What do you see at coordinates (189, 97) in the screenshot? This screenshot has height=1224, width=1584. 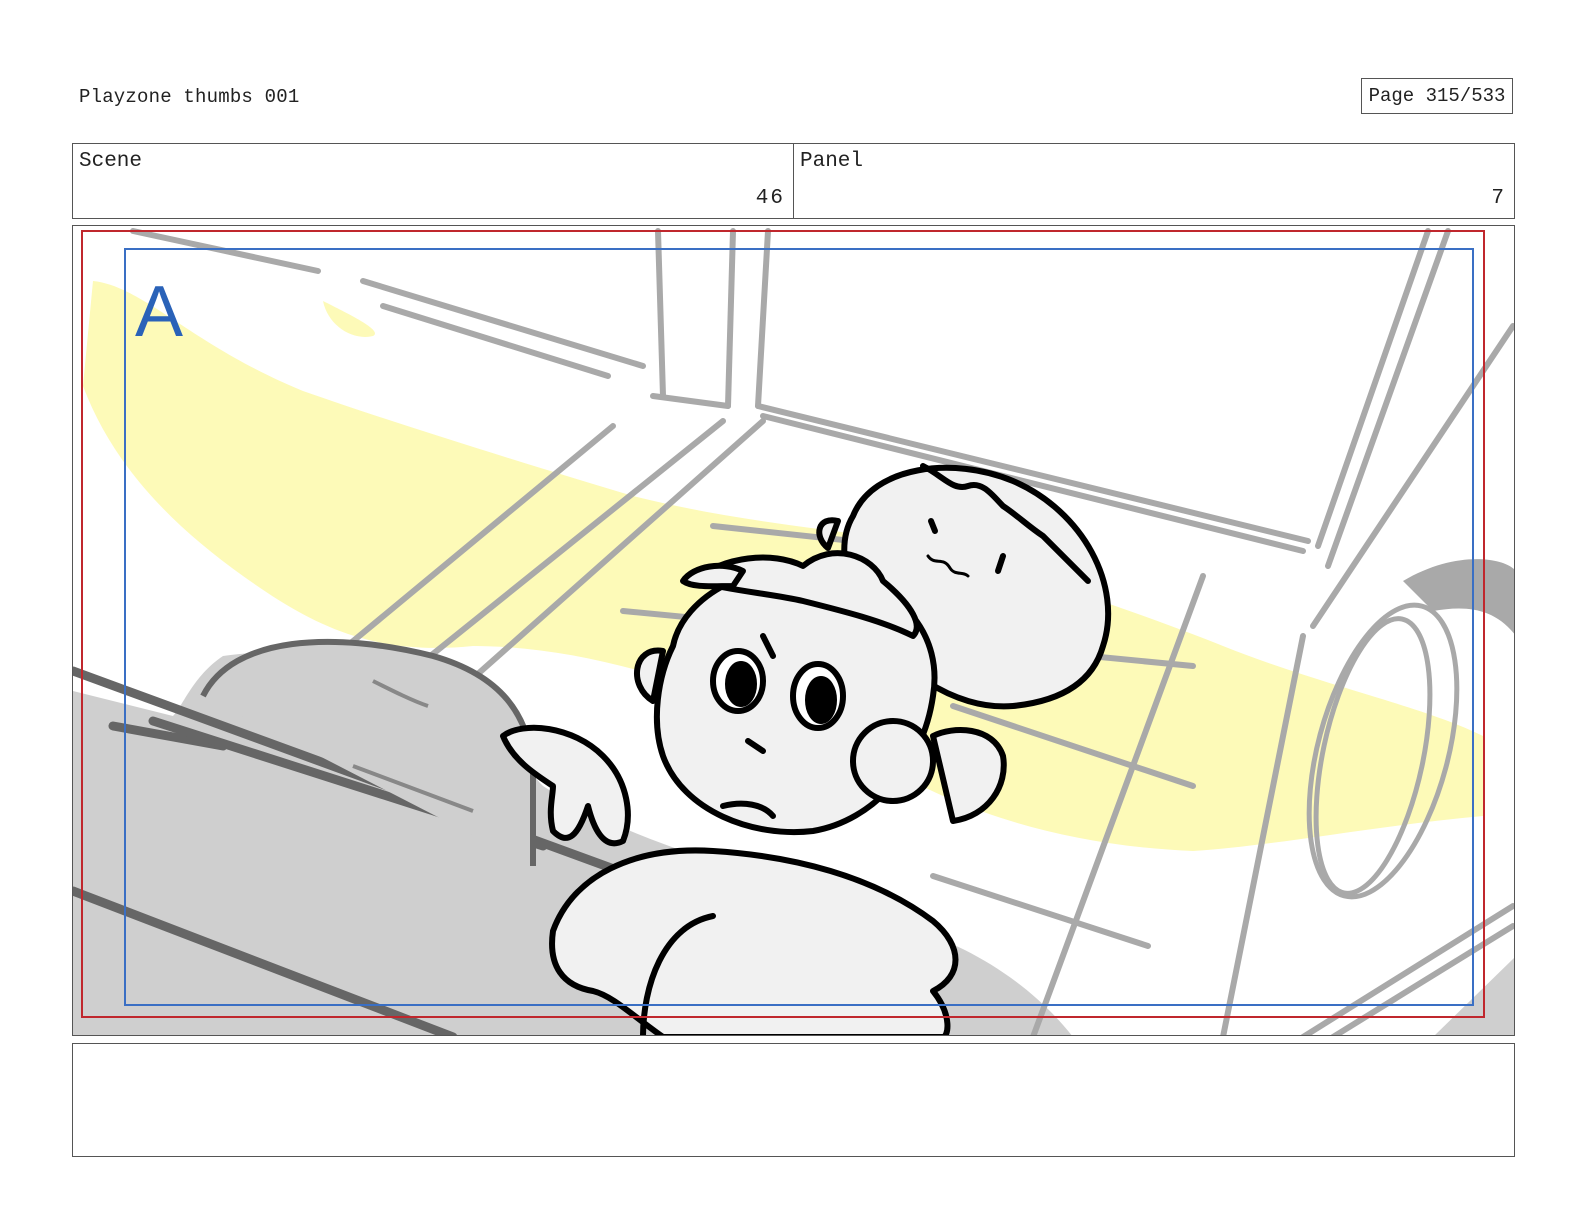 I see `document-title: Playzone thumbs 001` at bounding box center [189, 97].